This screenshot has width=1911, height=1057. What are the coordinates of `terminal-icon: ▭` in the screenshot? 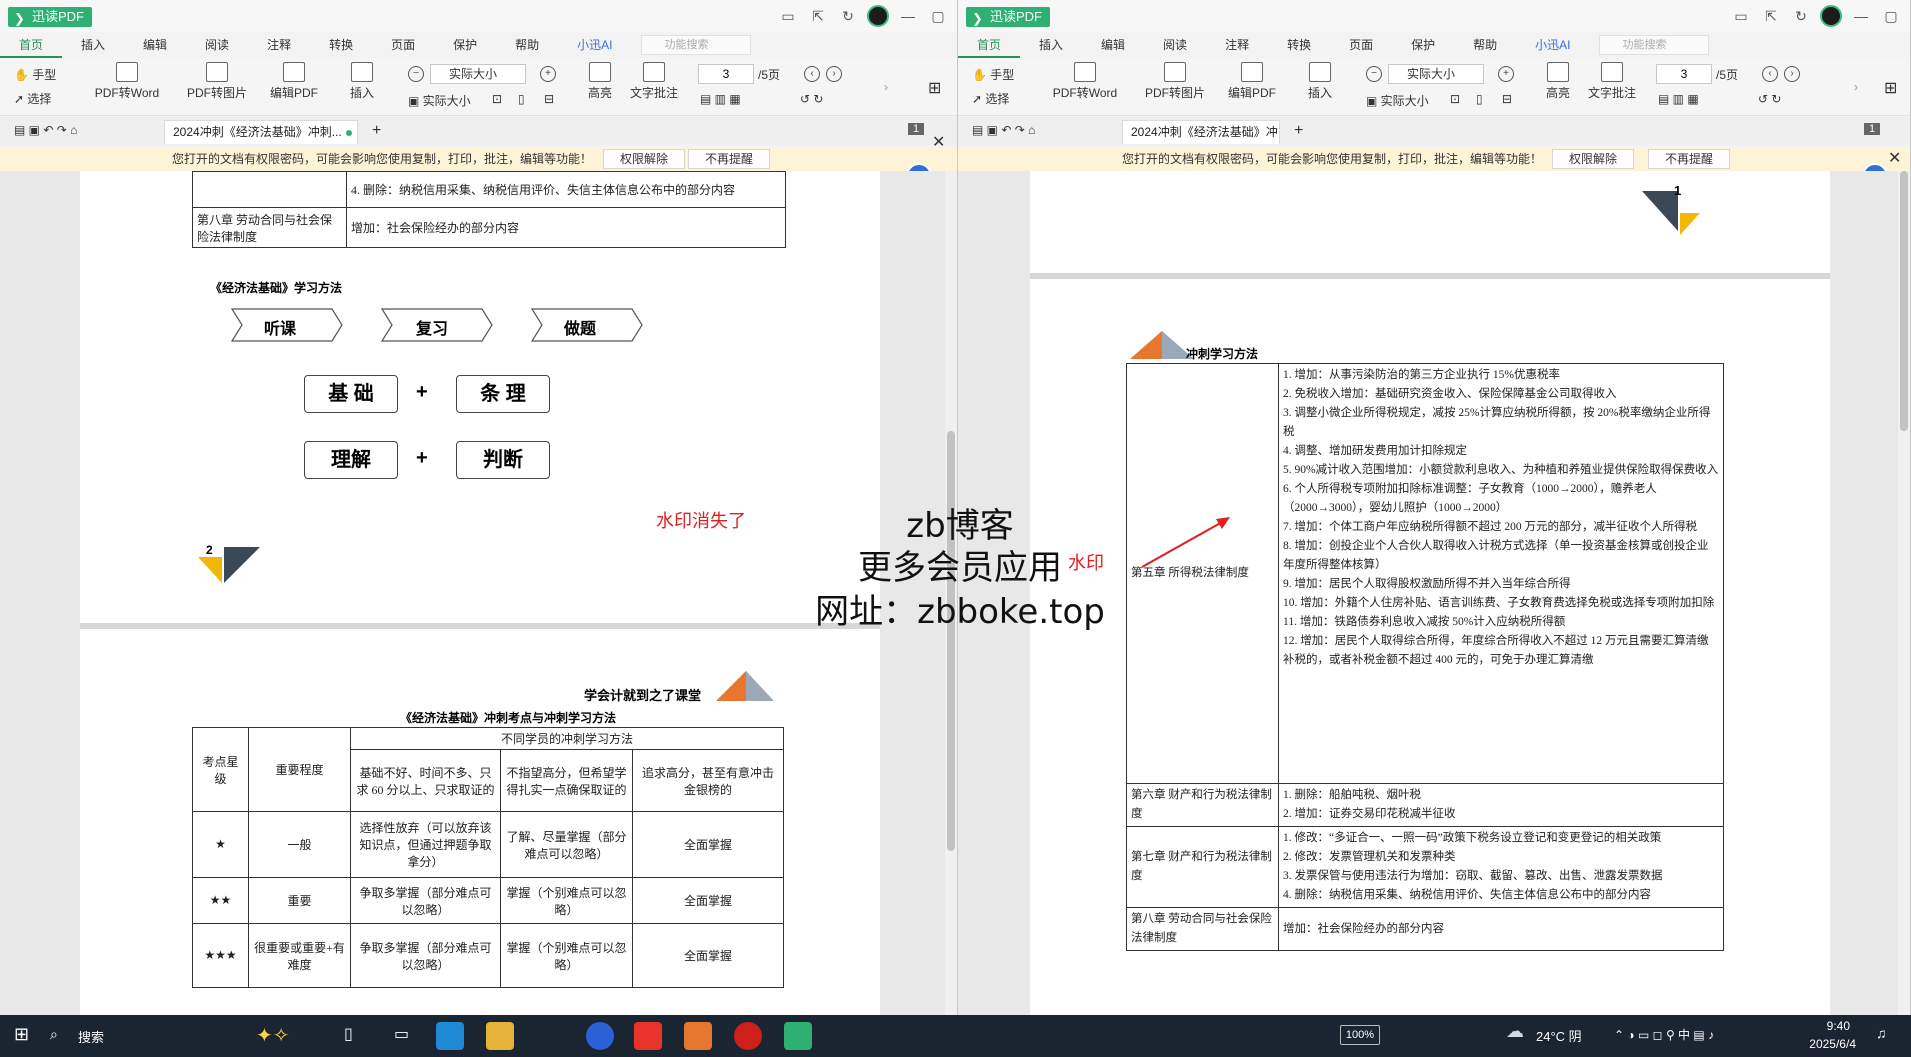 It's located at (401, 1038).